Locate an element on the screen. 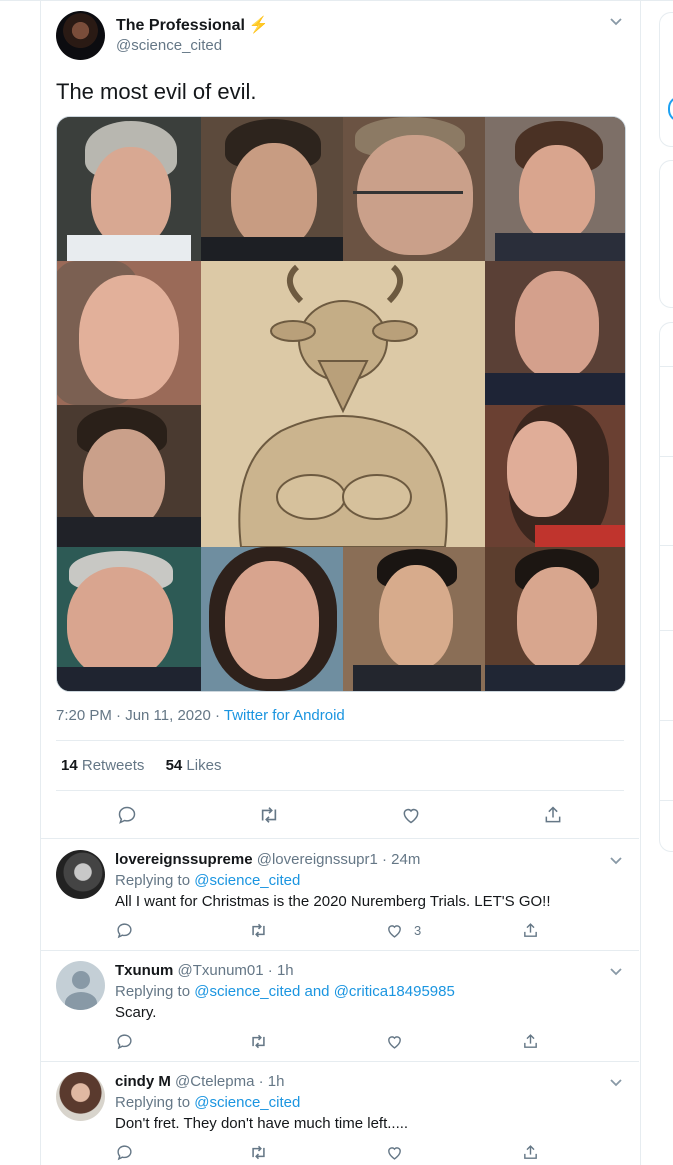 The width and height of the screenshot is (673, 1165). tweet-timestamp: 7:20 PM · Jun 11, 2020 is located at coordinates (133, 715).